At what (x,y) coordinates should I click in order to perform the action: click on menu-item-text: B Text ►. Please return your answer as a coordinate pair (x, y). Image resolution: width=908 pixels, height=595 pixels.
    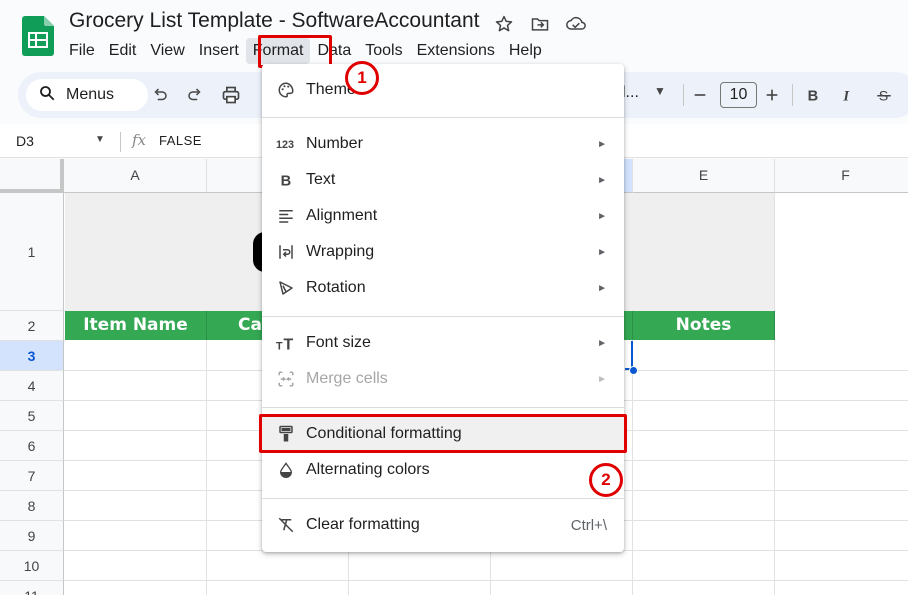
    Looking at the image, I should click on (443, 180).